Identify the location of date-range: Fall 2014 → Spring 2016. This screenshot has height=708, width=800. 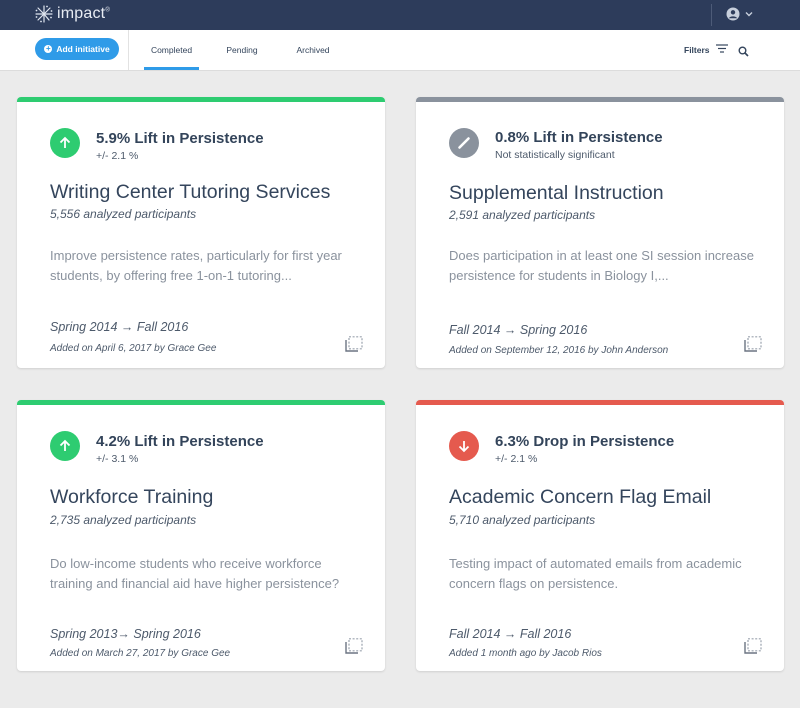
(518, 330).